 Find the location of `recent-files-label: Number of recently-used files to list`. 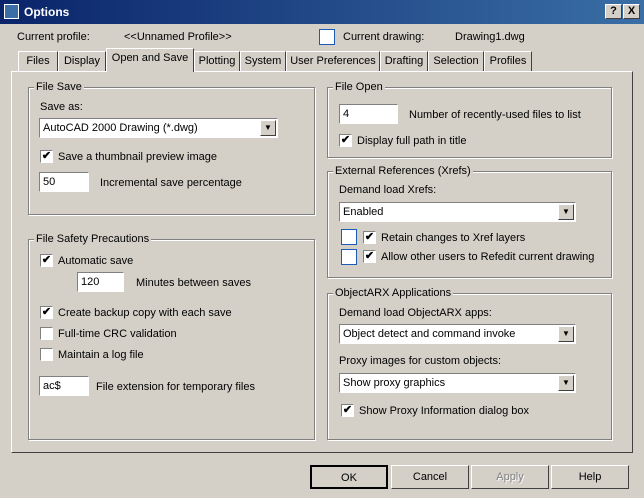

recent-files-label: Number of recently-used files to list is located at coordinates (495, 115).